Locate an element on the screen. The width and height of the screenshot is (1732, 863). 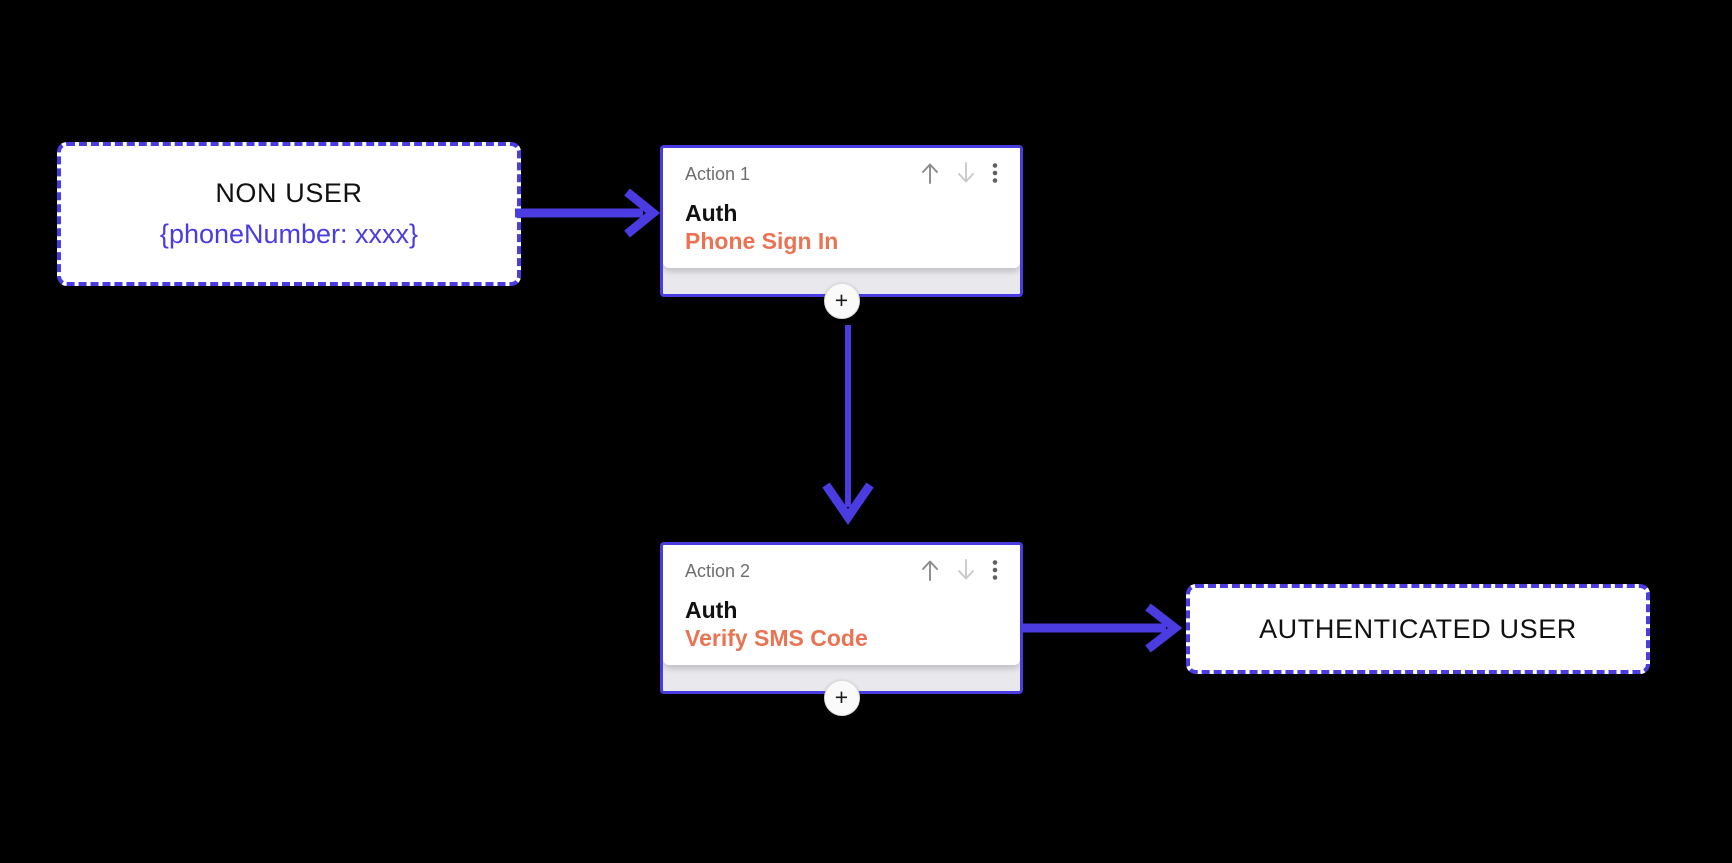
non-user-title: NON USER is located at coordinates (289, 193).